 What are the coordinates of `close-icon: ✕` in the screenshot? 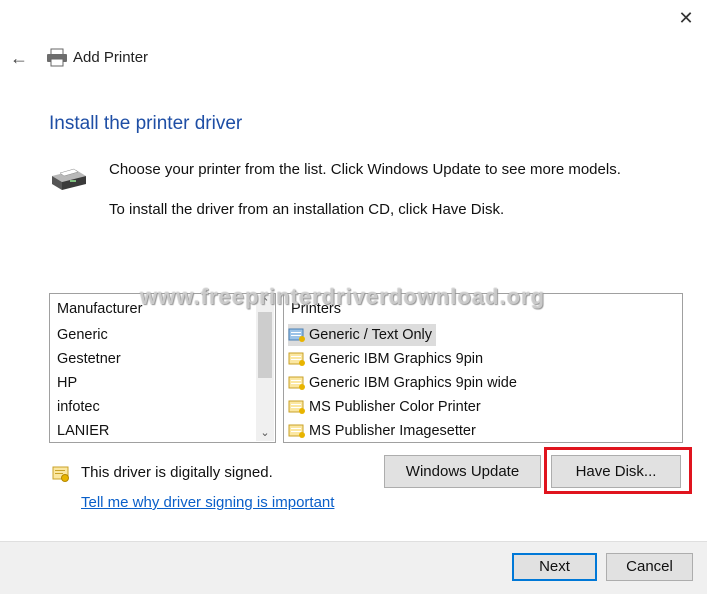 It's located at (686, 18).